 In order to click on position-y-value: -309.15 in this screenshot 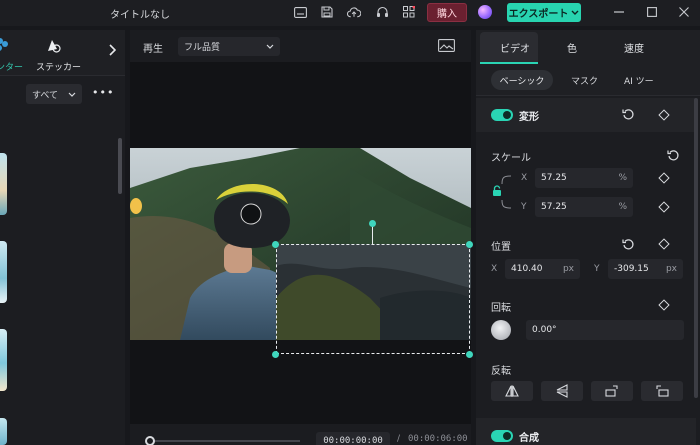, I will do `click(631, 269)`.